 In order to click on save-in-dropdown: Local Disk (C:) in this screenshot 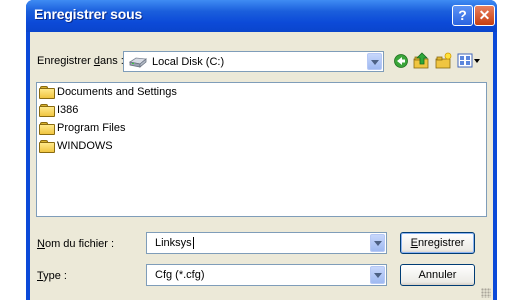, I will do `click(253, 61)`.